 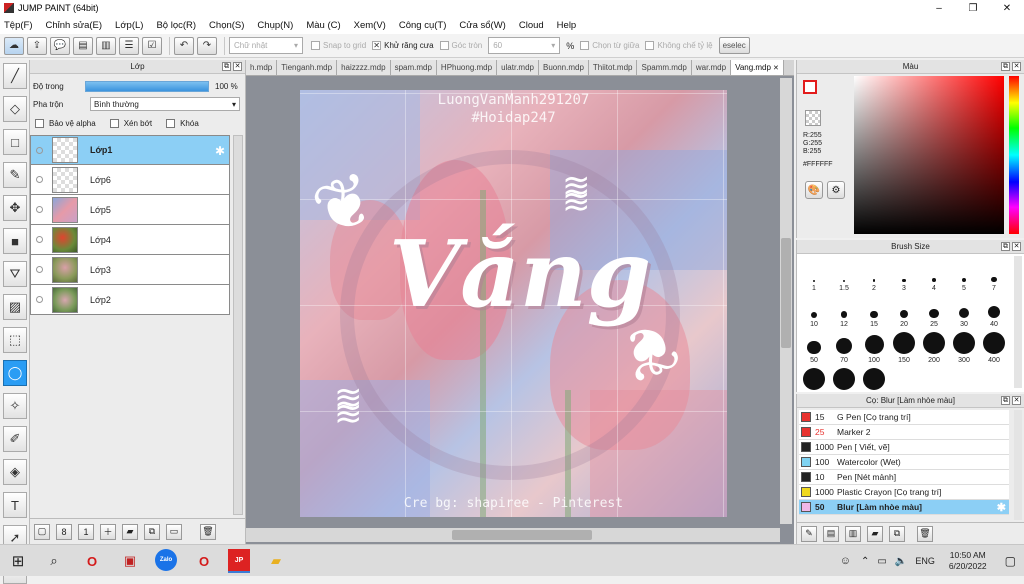 I want to click on subtool-scrollbar, so click(x=1018, y=465).